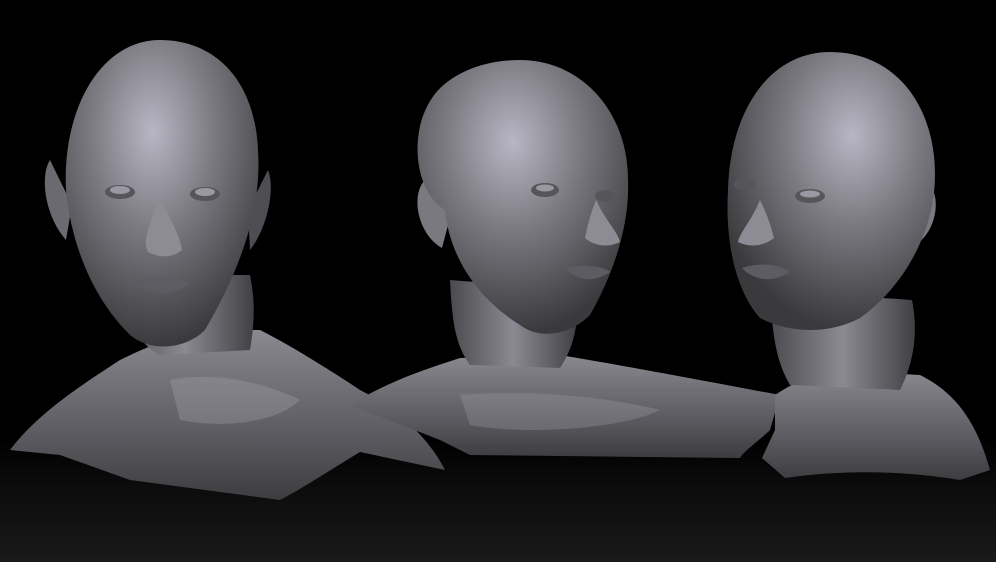 The height and width of the screenshot is (562, 996). What do you see at coordinates (745, 184) in the screenshot?
I see `eye-left` at bounding box center [745, 184].